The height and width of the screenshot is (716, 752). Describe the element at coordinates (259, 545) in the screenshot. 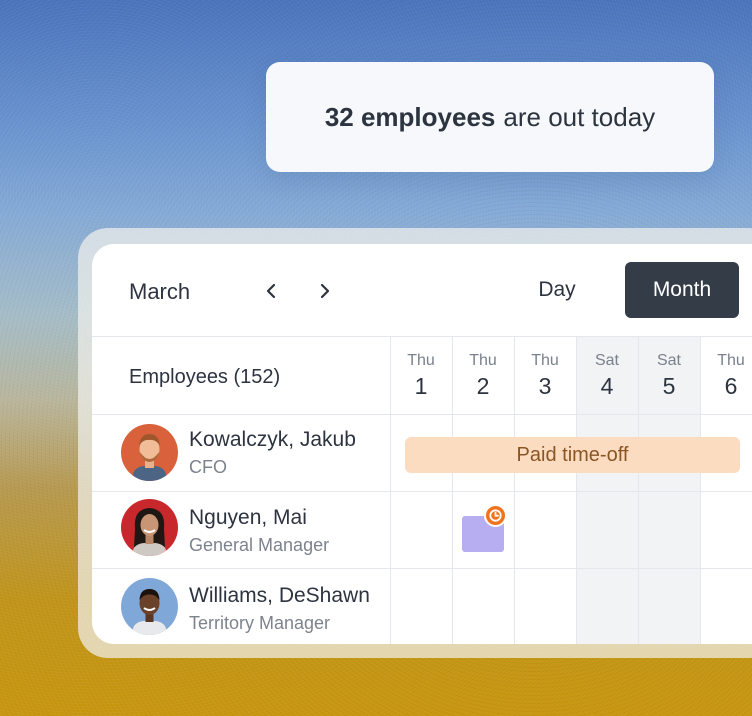

I see `employee-role: General Manager` at that location.